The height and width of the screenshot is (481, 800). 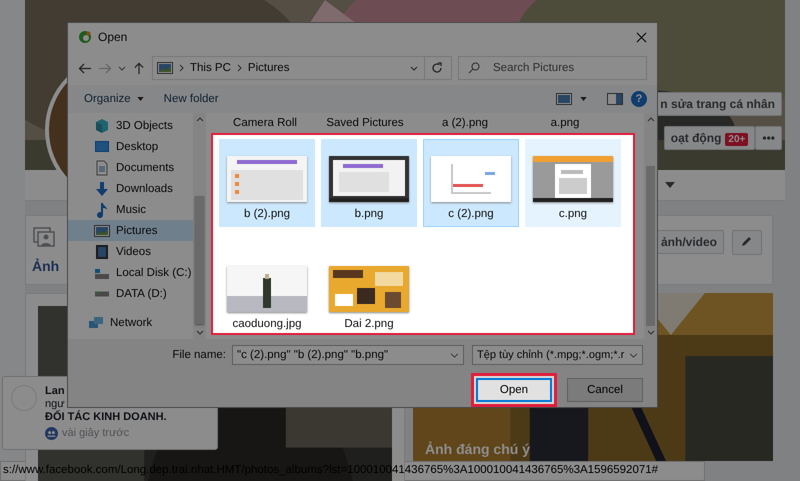 I want to click on field-label: File name:, so click(x=199, y=355).